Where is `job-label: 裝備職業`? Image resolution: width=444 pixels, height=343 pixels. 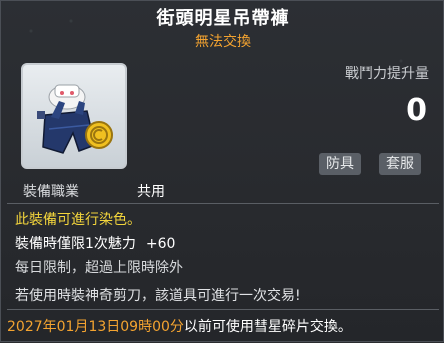 job-label: 裝備職業 is located at coordinates (51, 192).